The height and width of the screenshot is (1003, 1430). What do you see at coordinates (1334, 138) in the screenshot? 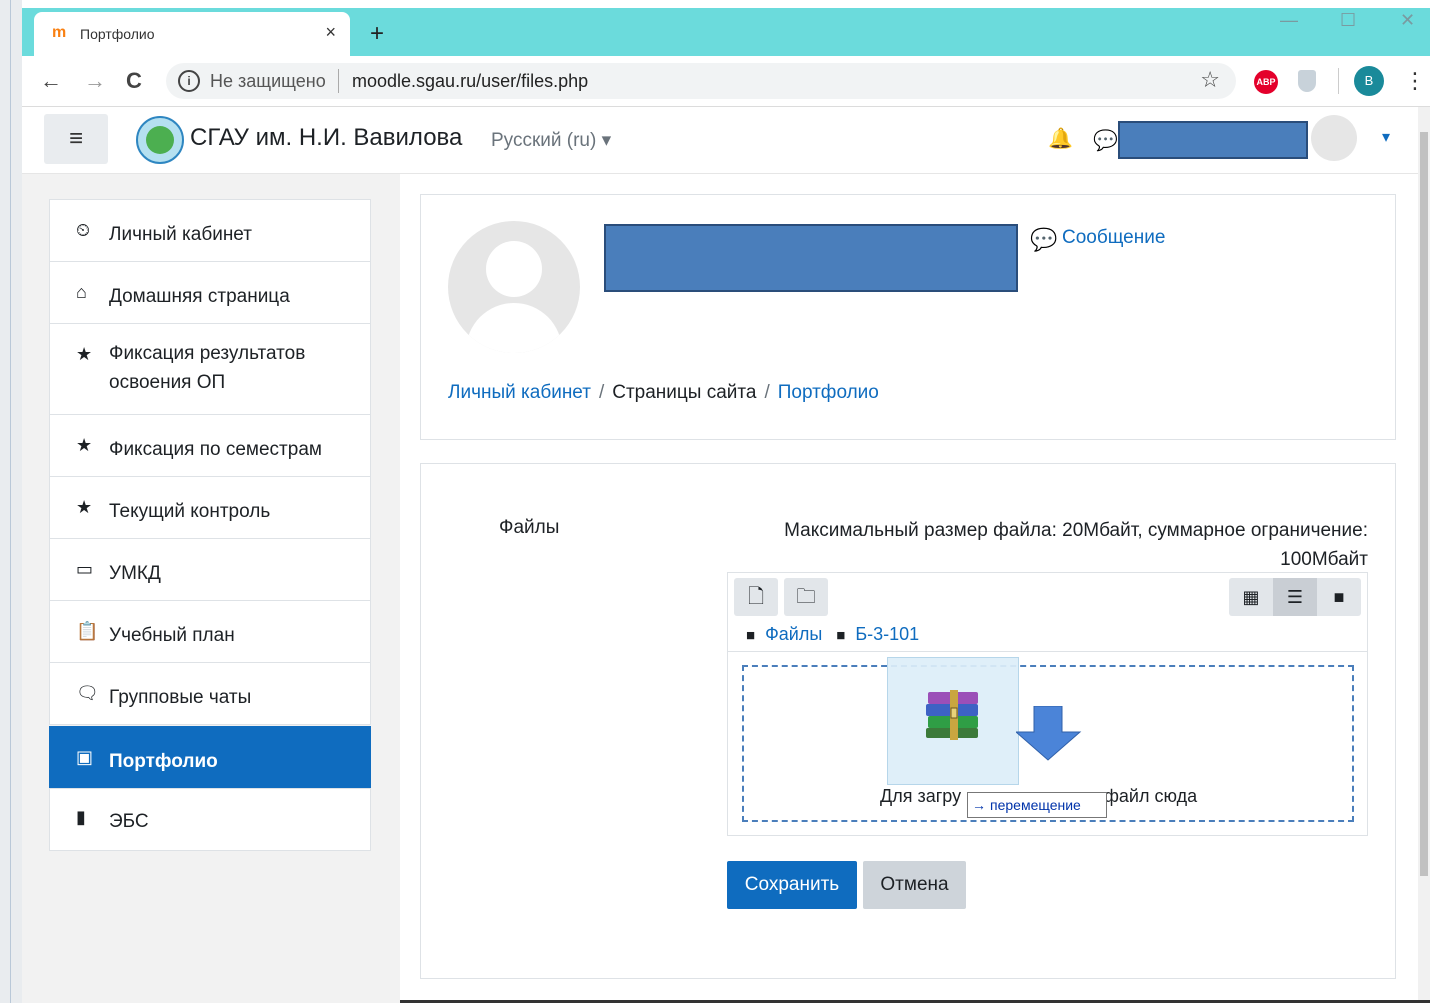
I see `user-avatar` at bounding box center [1334, 138].